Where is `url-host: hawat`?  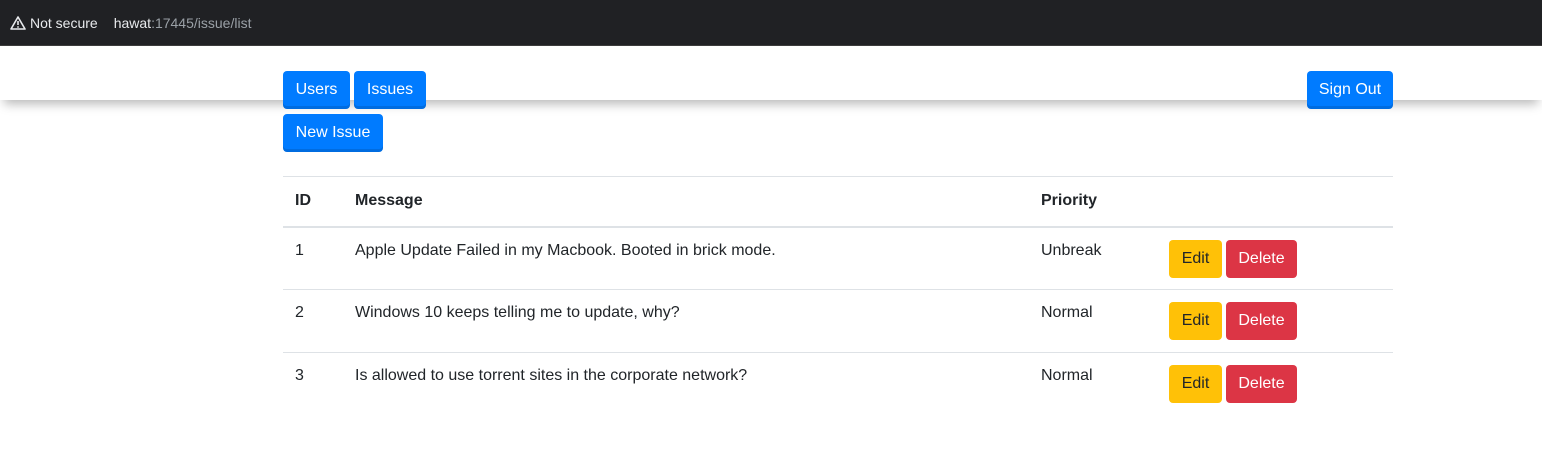 url-host: hawat is located at coordinates (132, 22).